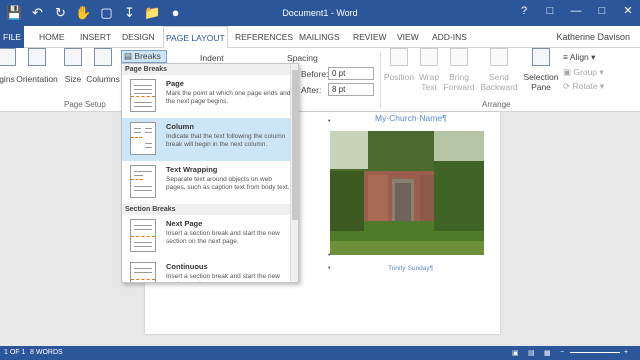  Describe the element at coordinates (459, 57) in the screenshot. I see `bring-forward-icon` at that location.